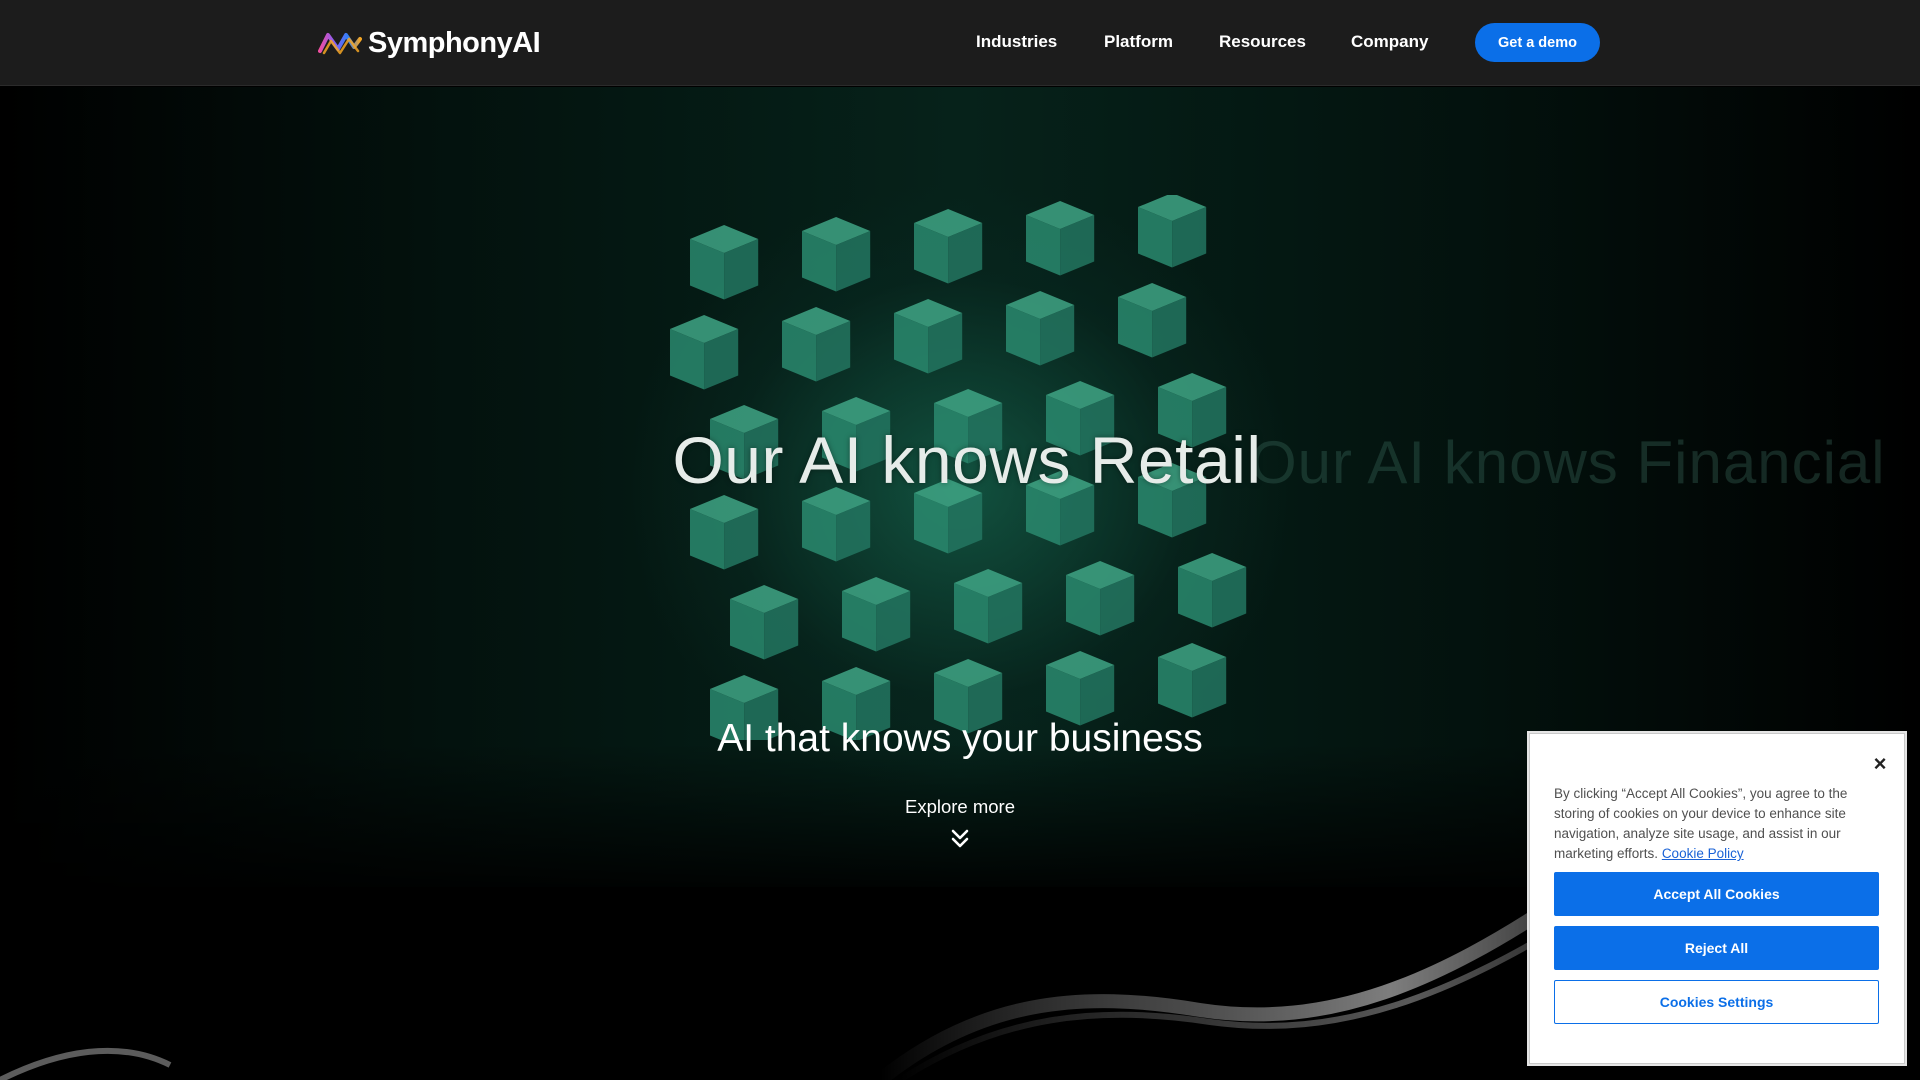 The width and height of the screenshot is (1920, 1080). What do you see at coordinates (1537, 42) in the screenshot?
I see `get-a-demo-button: Get a demo` at bounding box center [1537, 42].